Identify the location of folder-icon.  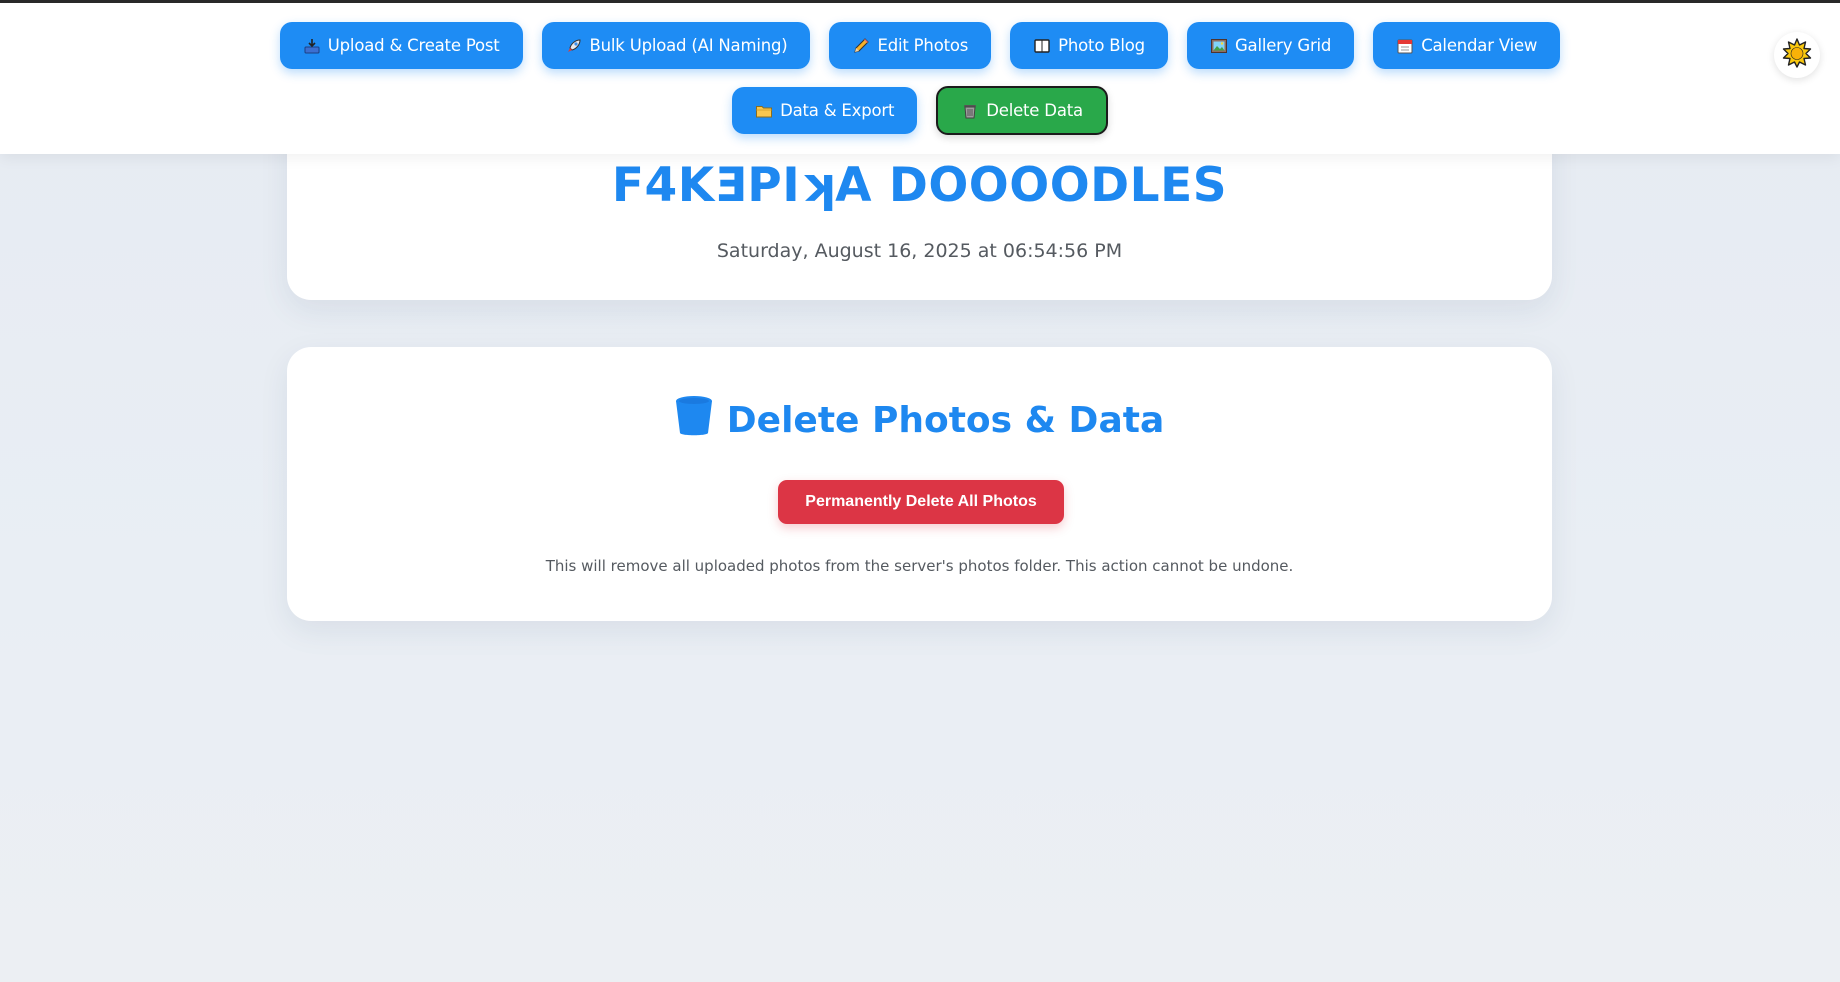
(764, 111).